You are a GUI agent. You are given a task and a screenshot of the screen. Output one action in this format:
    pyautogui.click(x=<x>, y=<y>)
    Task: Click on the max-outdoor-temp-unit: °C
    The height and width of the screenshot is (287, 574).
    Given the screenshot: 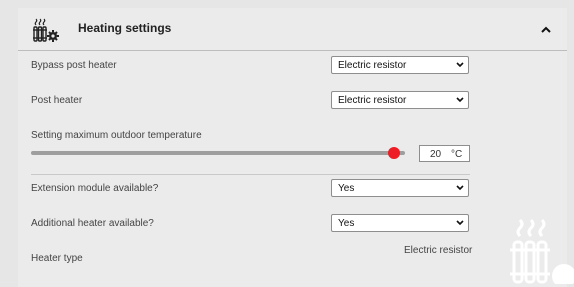 What is the action you would take?
    pyautogui.click(x=457, y=154)
    